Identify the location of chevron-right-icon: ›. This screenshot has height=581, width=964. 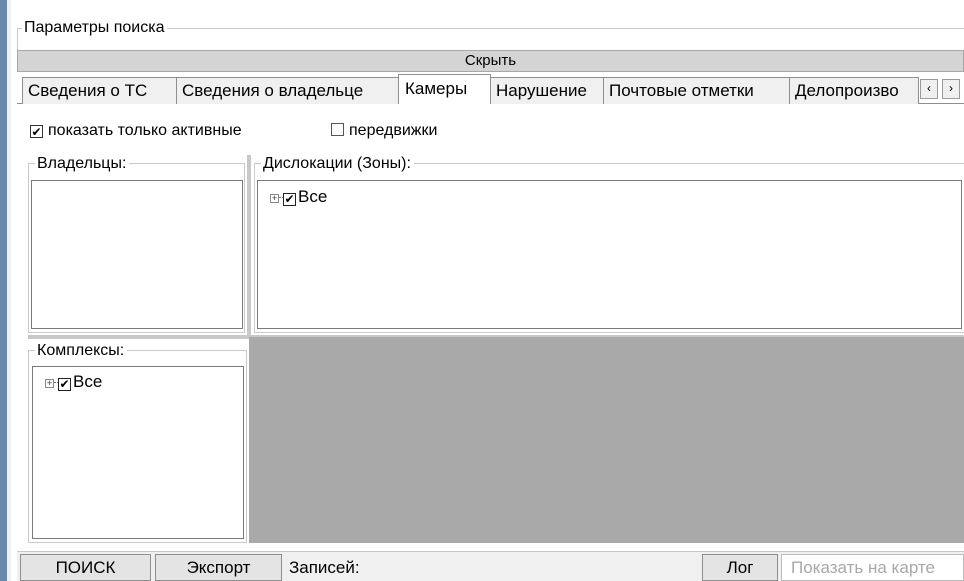
(951, 88).